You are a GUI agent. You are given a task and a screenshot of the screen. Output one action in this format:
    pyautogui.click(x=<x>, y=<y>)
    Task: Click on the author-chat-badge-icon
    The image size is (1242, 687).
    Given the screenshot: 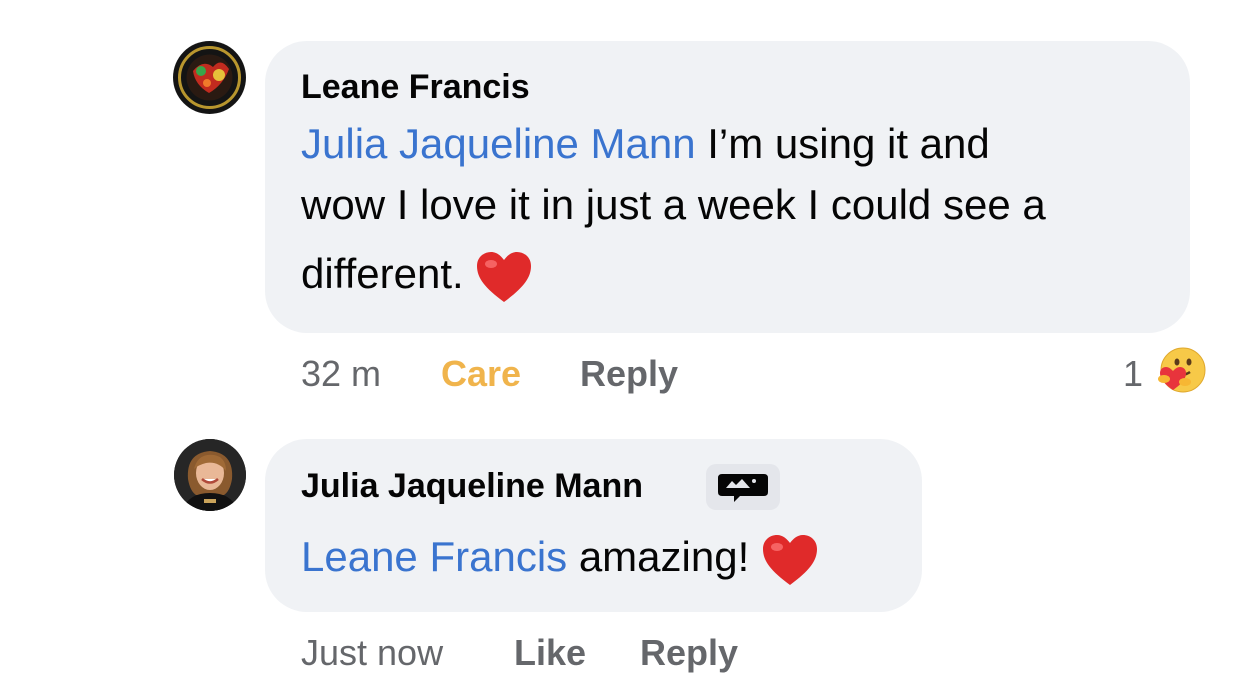 What is the action you would take?
    pyautogui.click(x=743, y=488)
    